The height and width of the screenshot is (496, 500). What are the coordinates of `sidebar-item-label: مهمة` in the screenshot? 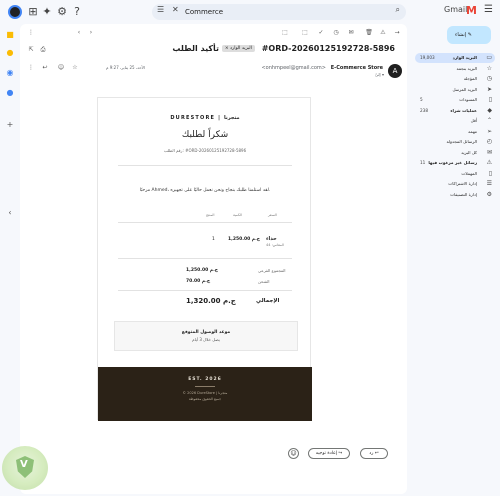 It's located at (472, 131).